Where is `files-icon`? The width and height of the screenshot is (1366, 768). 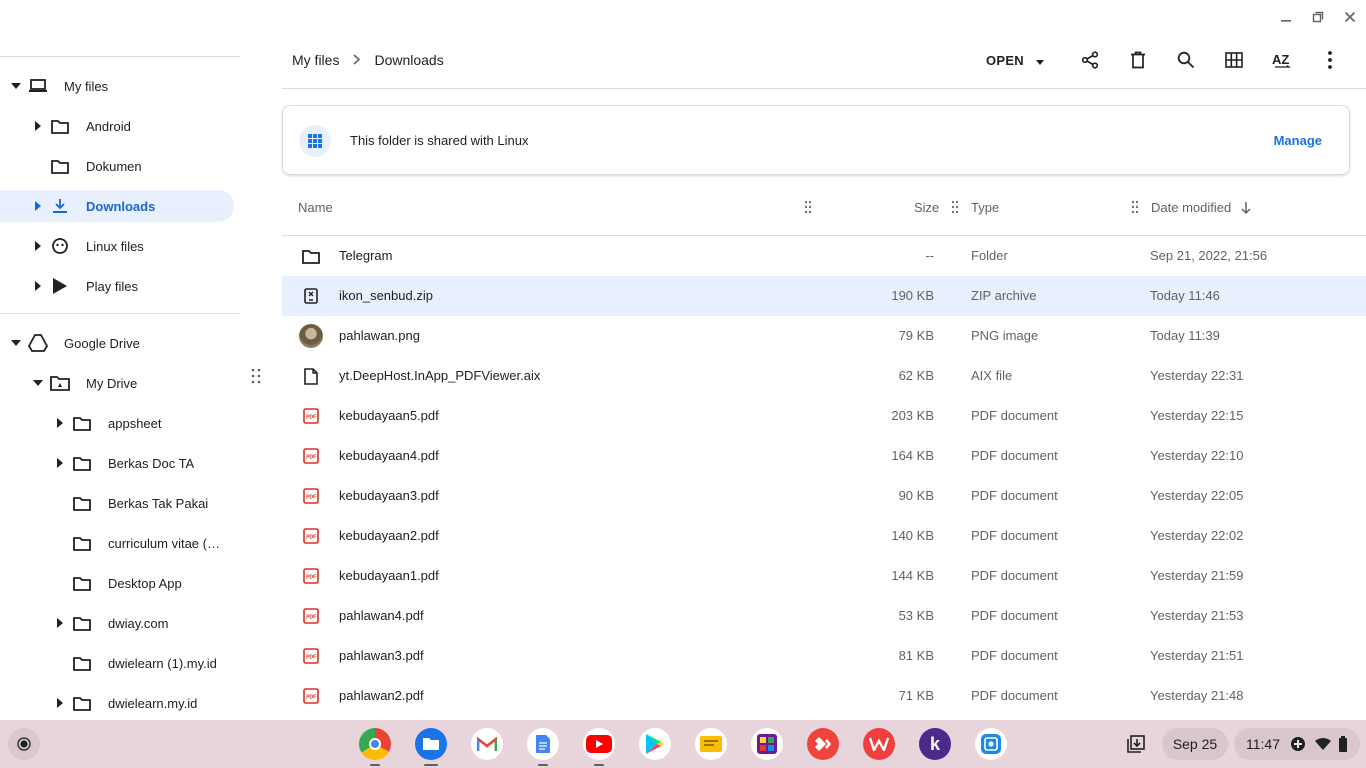 files-icon is located at coordinates (431, 744).